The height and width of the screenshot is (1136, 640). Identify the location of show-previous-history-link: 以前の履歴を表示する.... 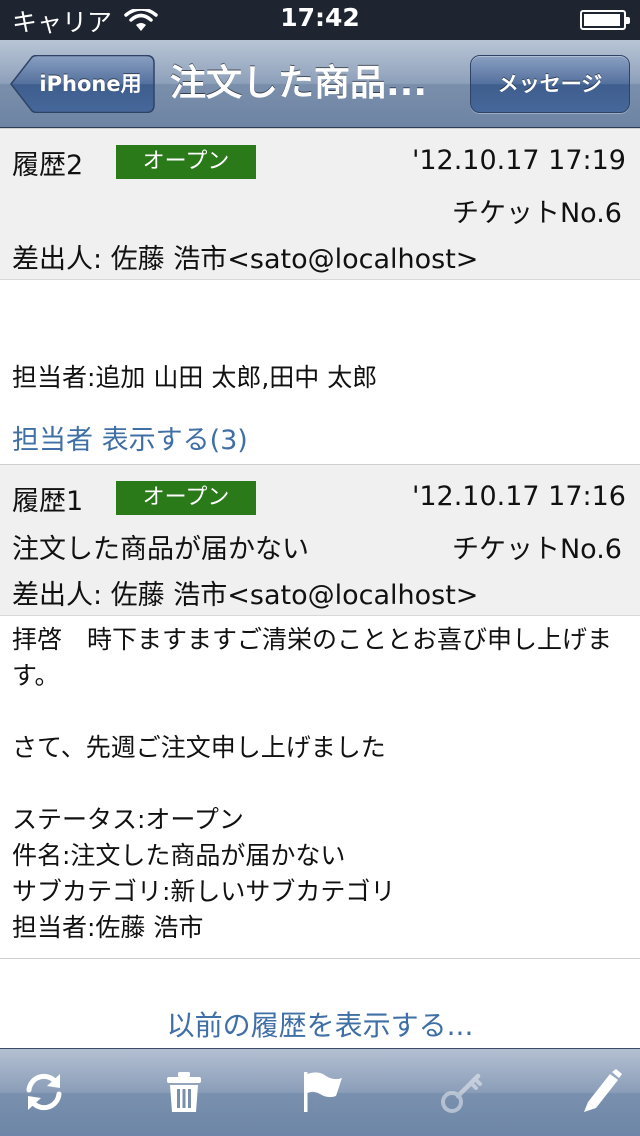
(320, 1024).